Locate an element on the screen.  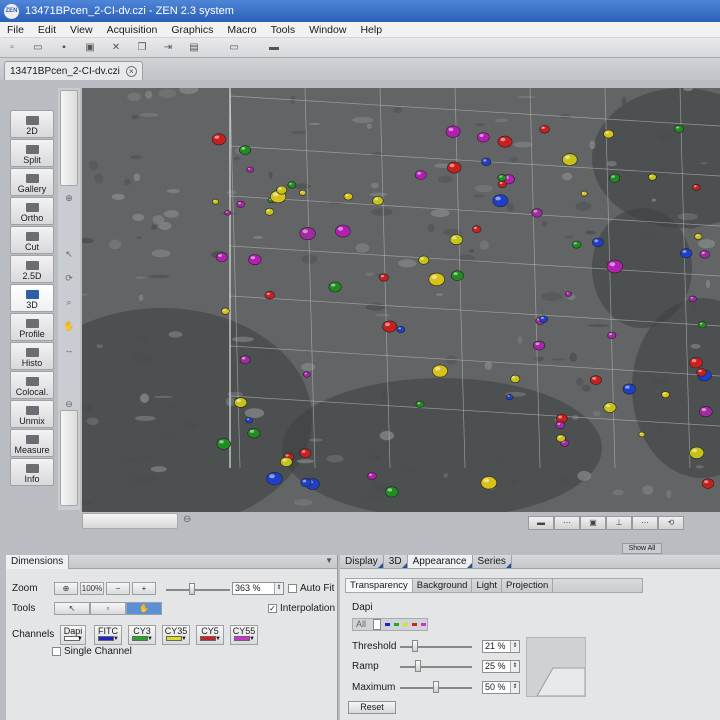
ramp-slider-thumb is located at coordinates (418, 666).